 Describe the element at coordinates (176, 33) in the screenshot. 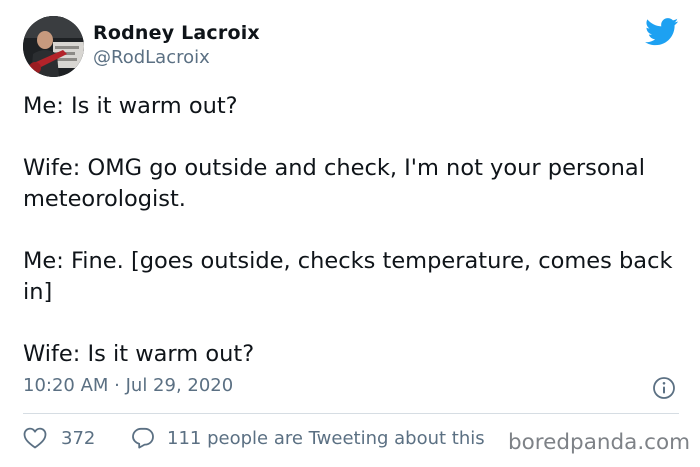

I see `author-name: Rodney Lacroix` at that location.